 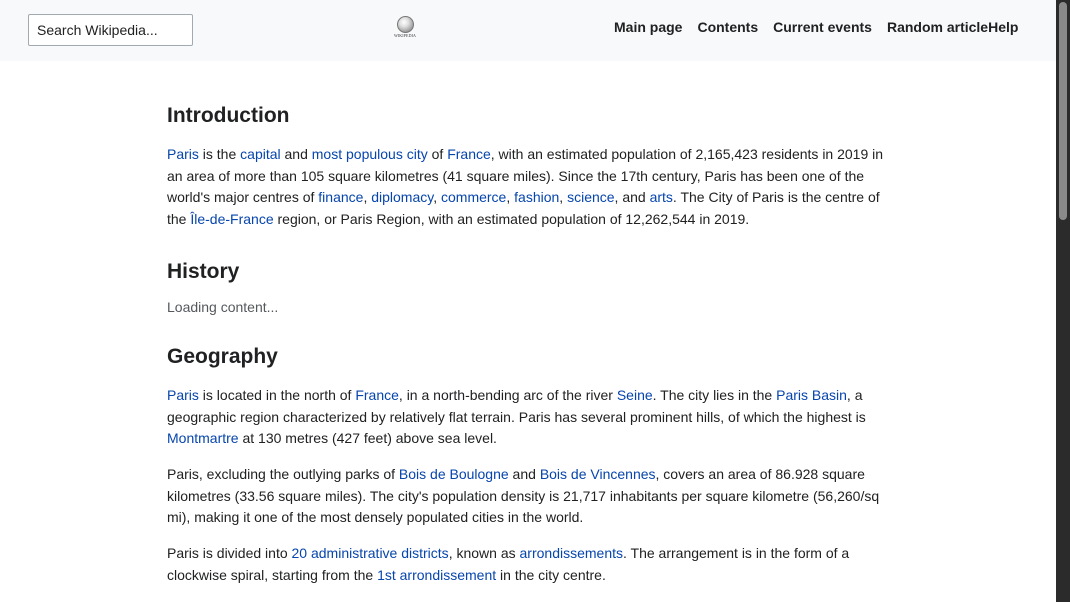 I want to click on vertical-scrollbar, so click(x=1063, y=301).